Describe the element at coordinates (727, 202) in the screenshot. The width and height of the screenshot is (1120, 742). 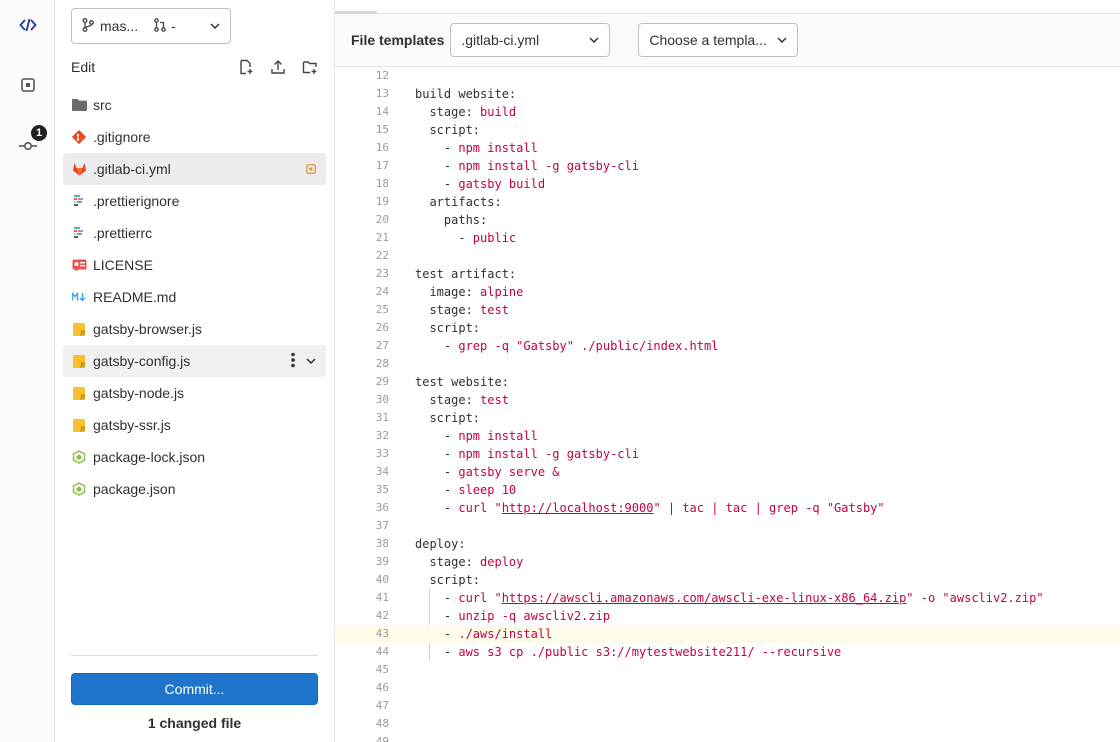
I see `code-line: 19 artifacts:` at that location.